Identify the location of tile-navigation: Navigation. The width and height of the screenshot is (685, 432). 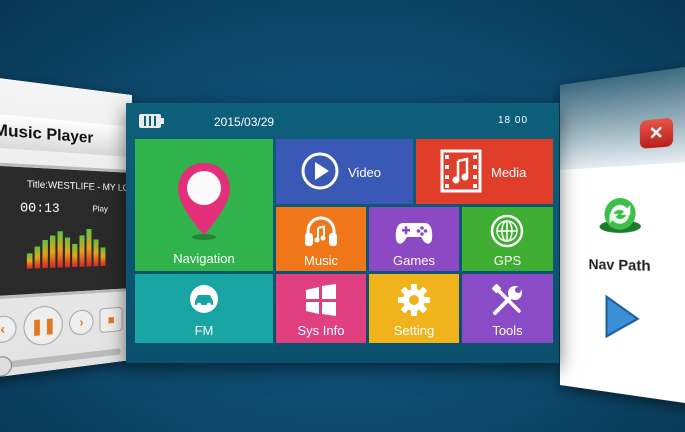
(204, 205).